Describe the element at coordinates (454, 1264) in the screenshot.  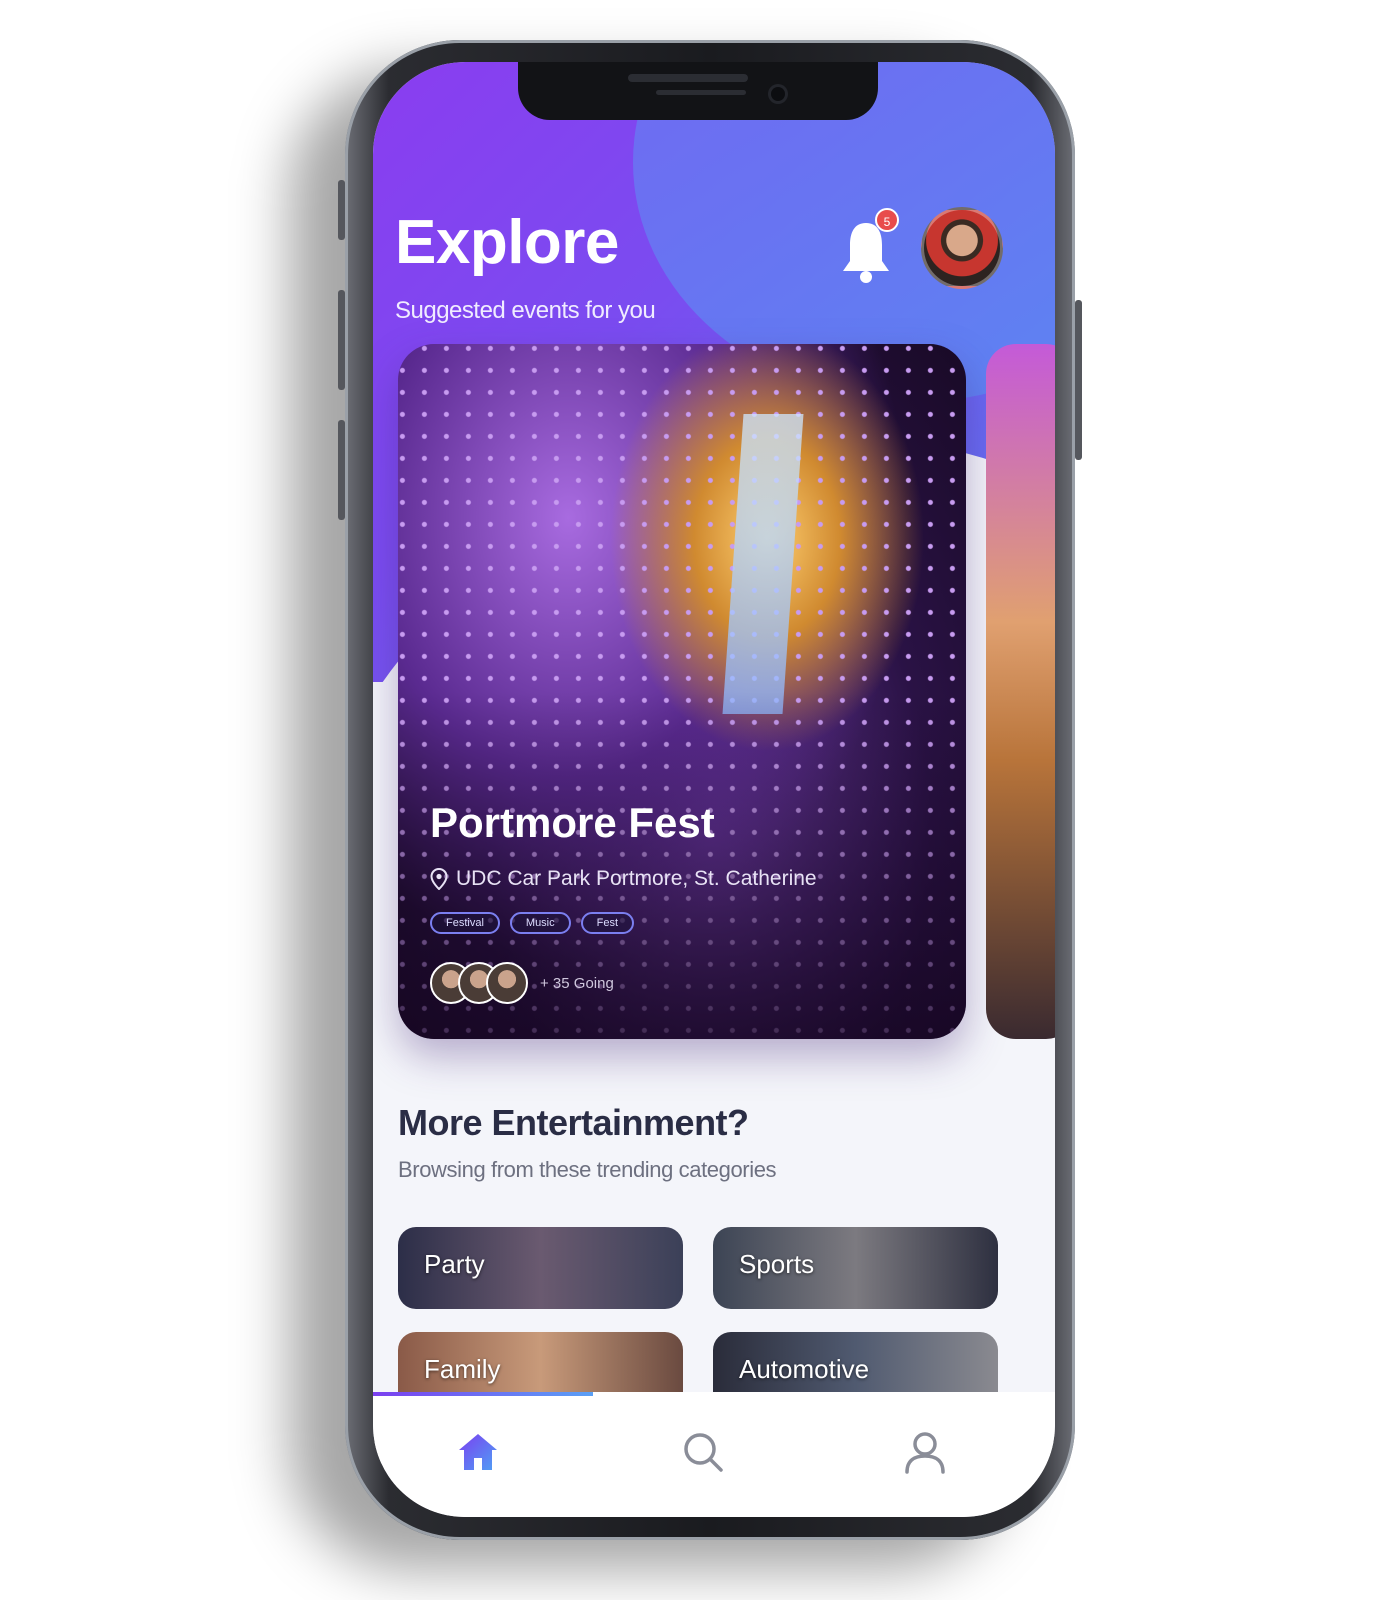
I see `category-label: Party` at that location.